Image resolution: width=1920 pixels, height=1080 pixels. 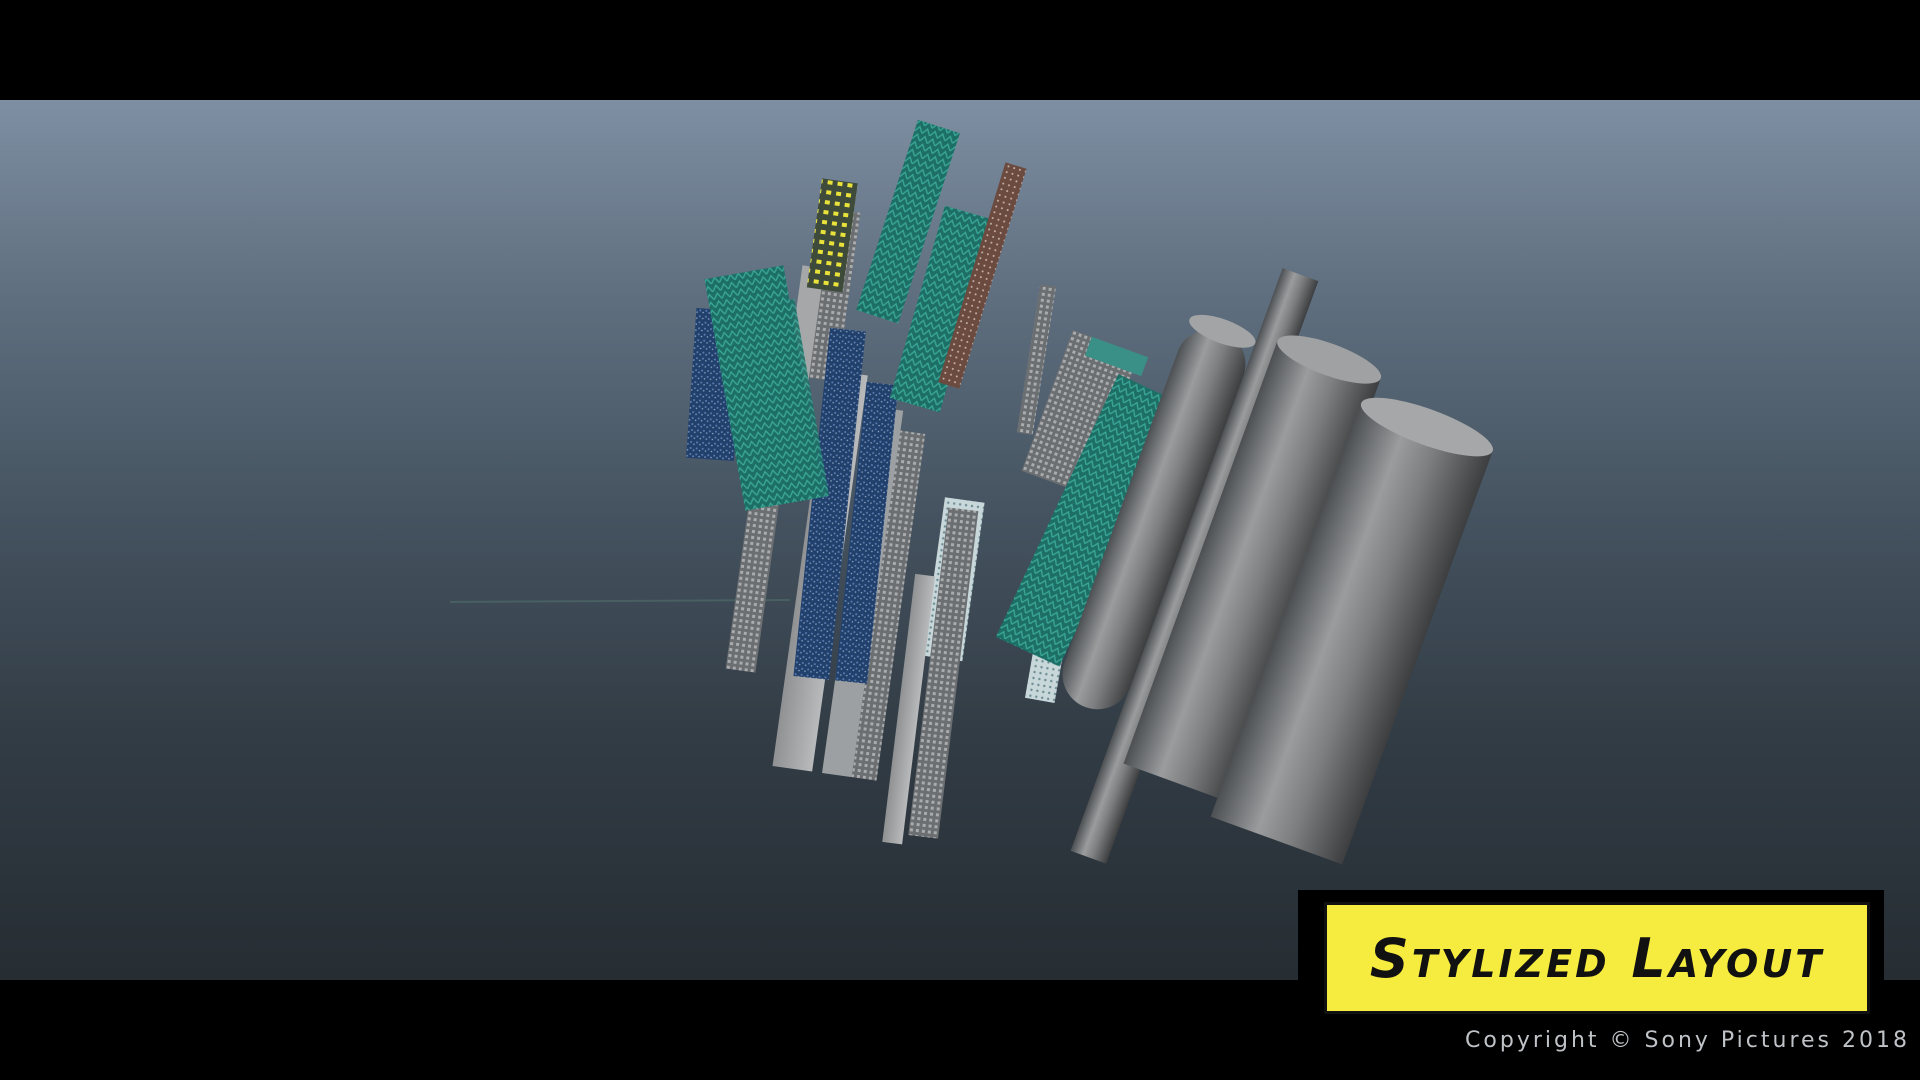 I want to click on title-text: Stylized Layout, so click(x=1597, y=958).